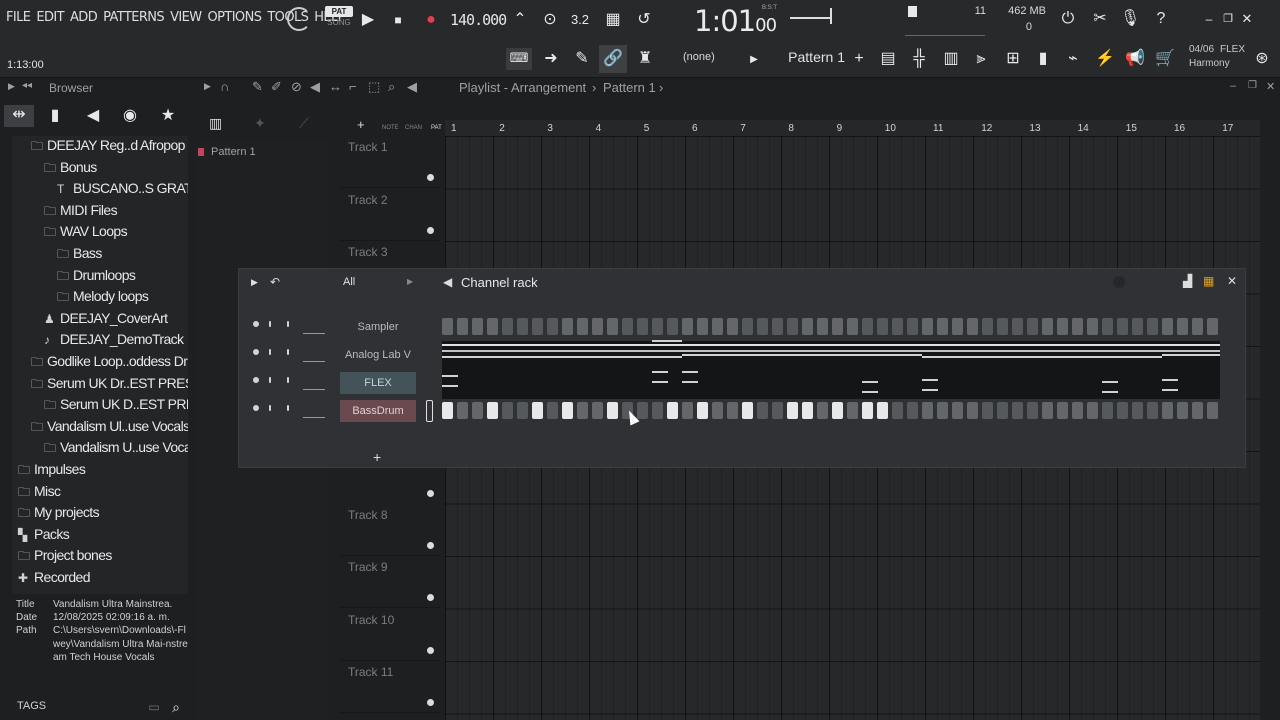 The height and width of the screenshot is (720, 1280). What do you see at coordinates (270, 352) in the screenshot?
I see `channel-pan-knob` at bounding box center [270, 352].